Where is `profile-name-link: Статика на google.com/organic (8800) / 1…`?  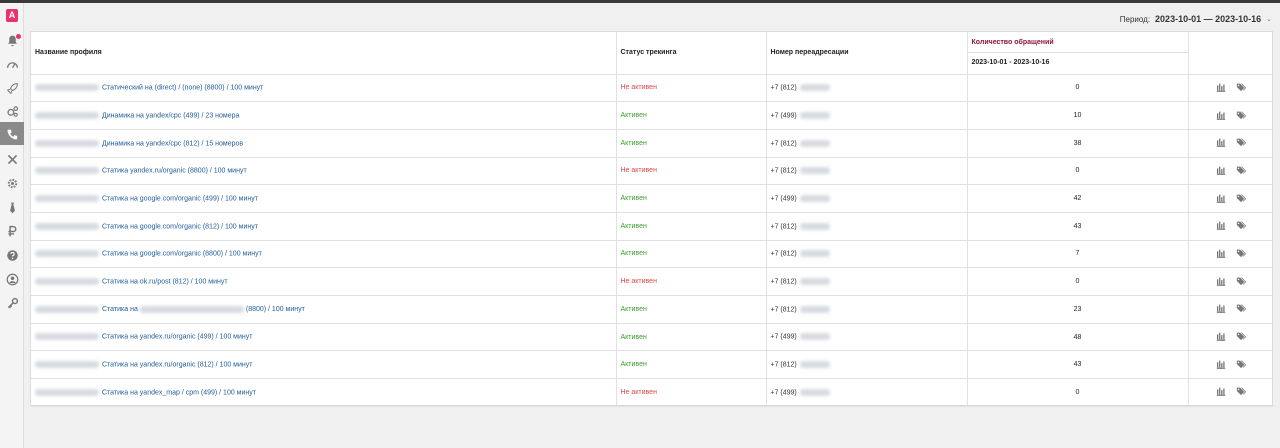 profile-name-link: Статика на google.com/organic (8800) / 1… is located at coordinates (182, 254).